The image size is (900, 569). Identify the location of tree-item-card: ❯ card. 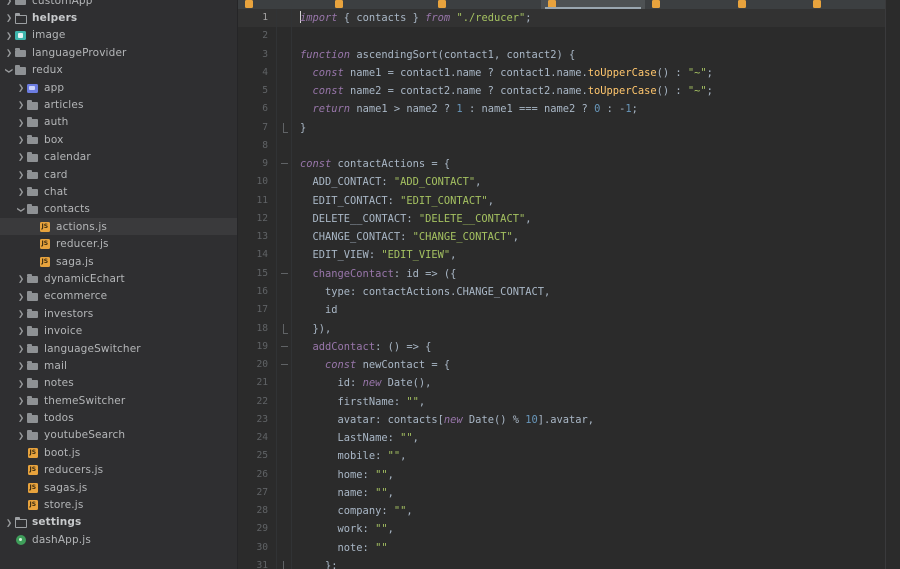
(119, 174).